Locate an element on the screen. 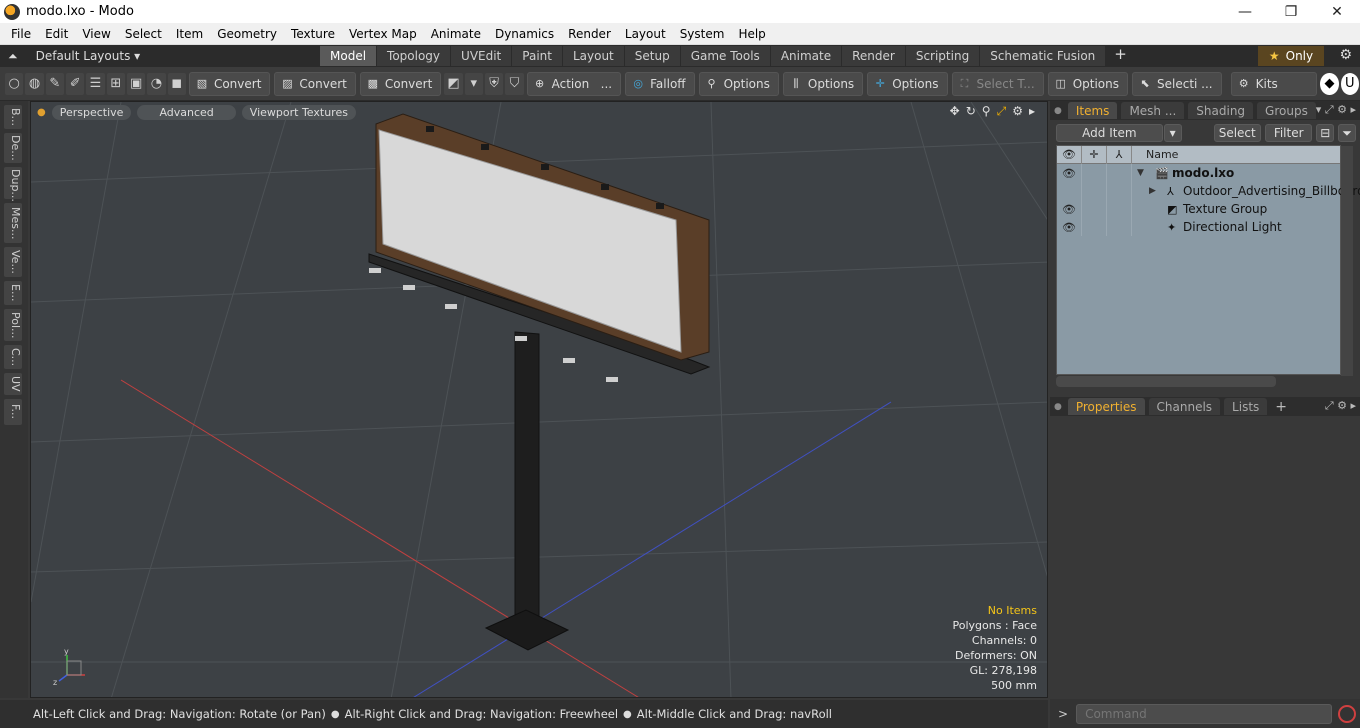  tab-uvedit: UVEdit is located at coordinates (482, 56).